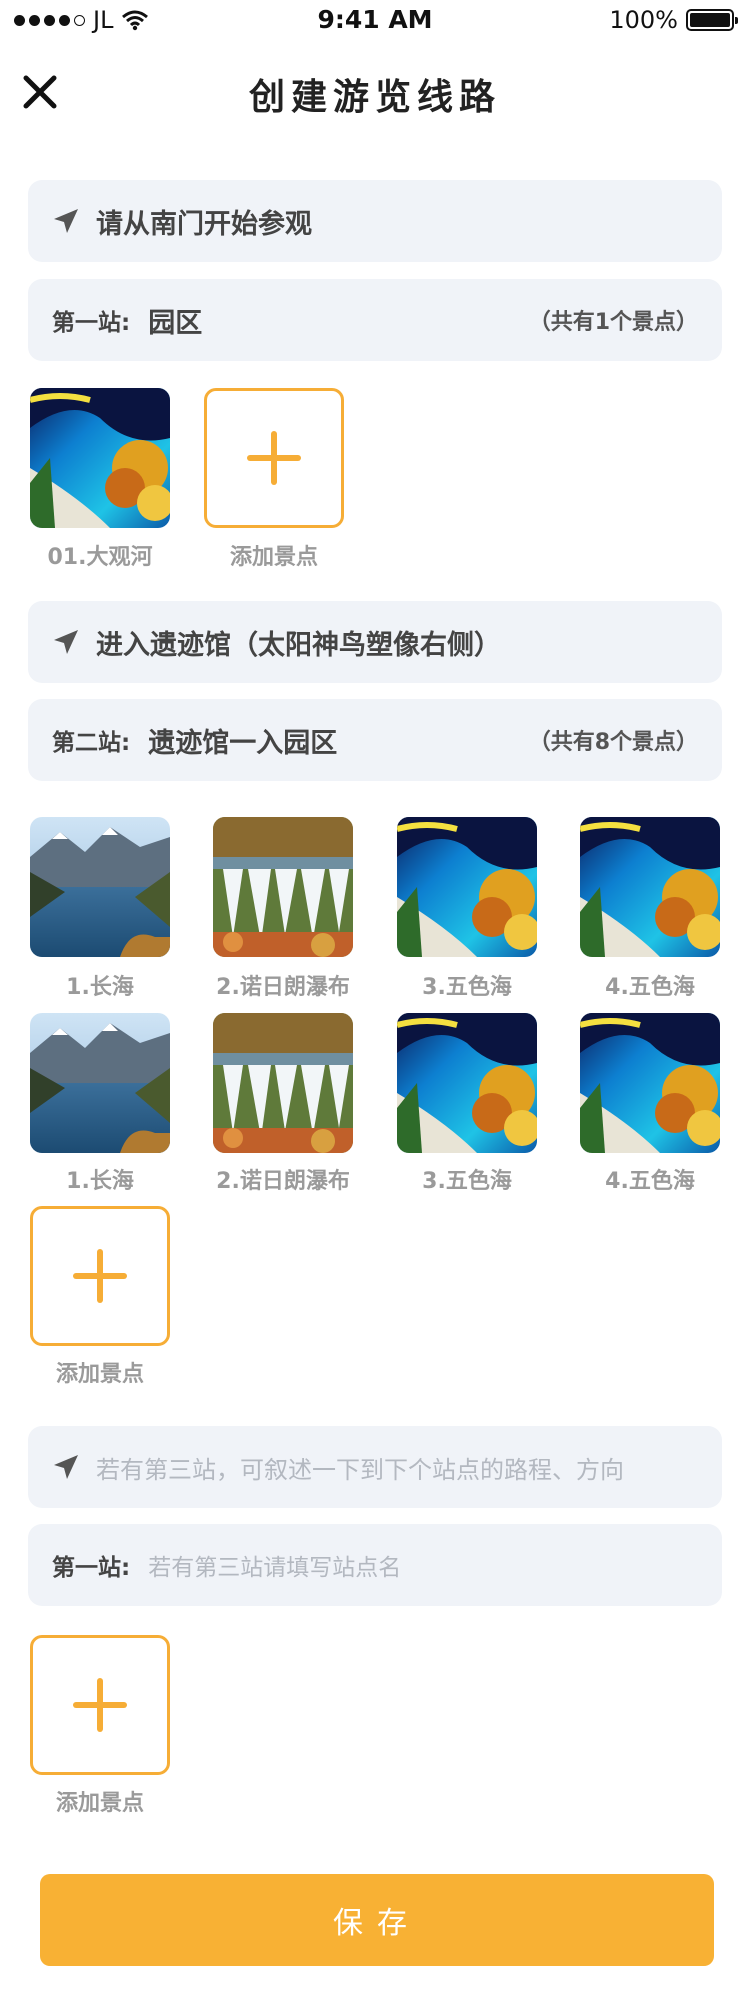  Describe the element at coordinates (99, 1803) in the screenshot. I see `add-spot-label-3: 添加景点` at that location.